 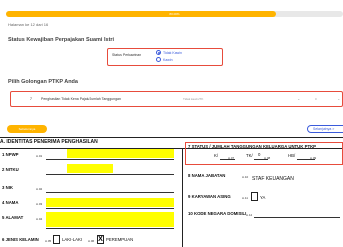 I want to click on field-karyawan-asing-label: 9 KARYAWAN ASING, so click(x=209, y=196).